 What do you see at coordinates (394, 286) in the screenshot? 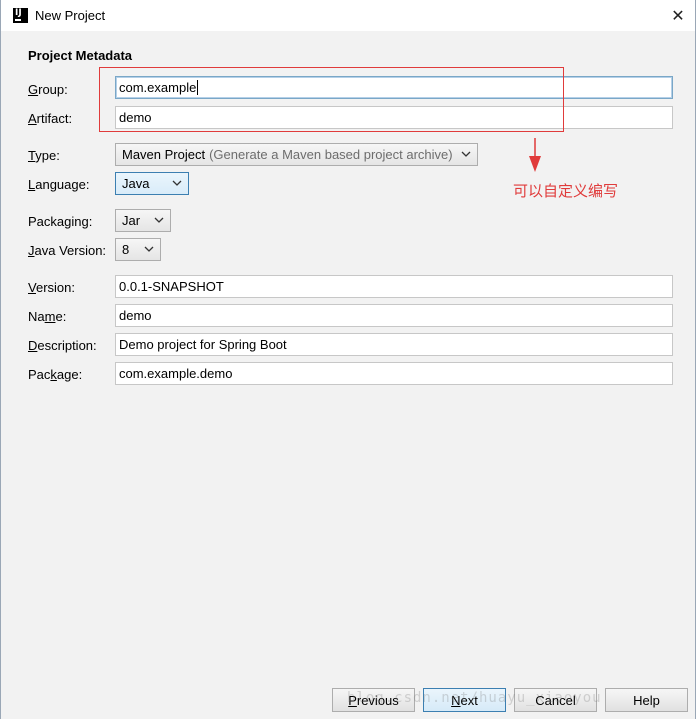
I see `version-input: 0.0.1-SNAPSHOT` at bounding box center [394, 286].